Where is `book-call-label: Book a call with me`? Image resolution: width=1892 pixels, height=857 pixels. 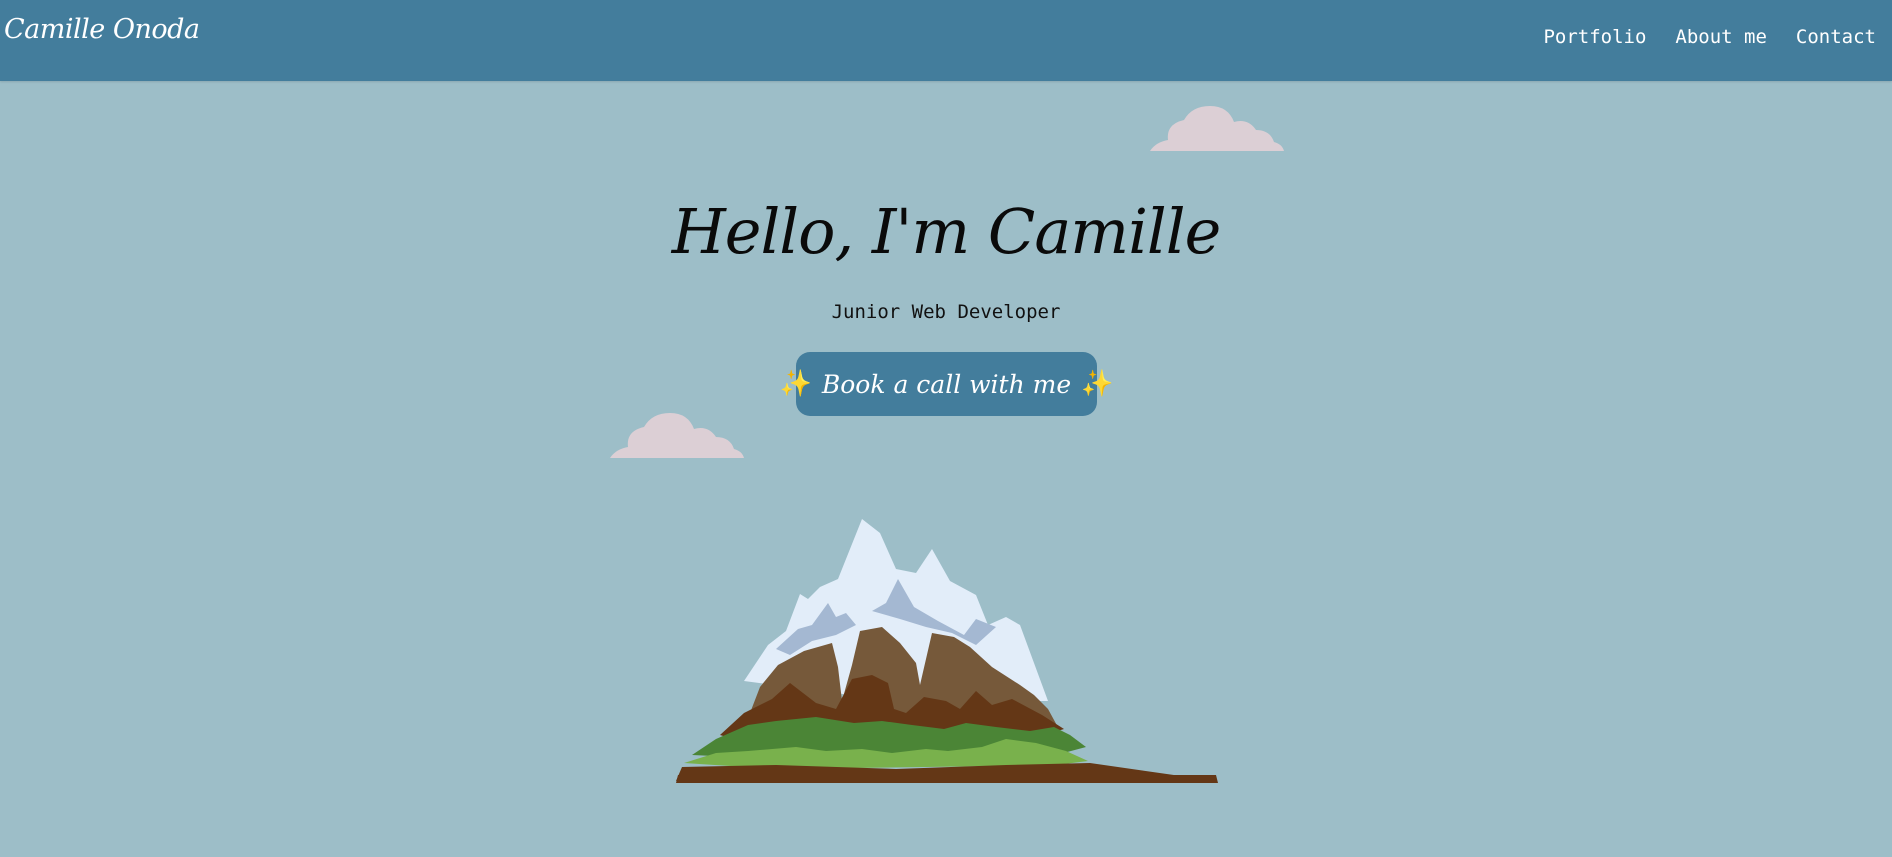
book-call-label: Book a call with me is located at coordinates (946, 384).